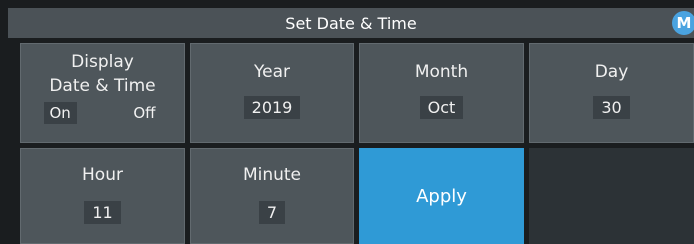  Describe the element at coordinates (102, 86) in the screenshot. I see `datetime-label: Date & Time` at that location.